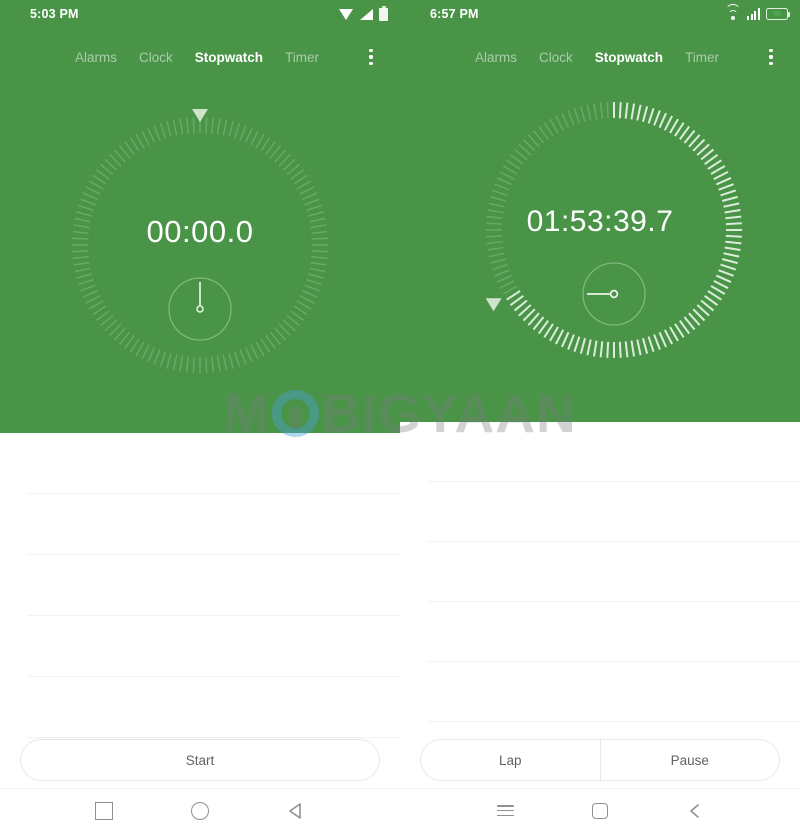 The height and width of the screenshot is (832, 800). I want to click on status-bar-icons, so click(363, 13).